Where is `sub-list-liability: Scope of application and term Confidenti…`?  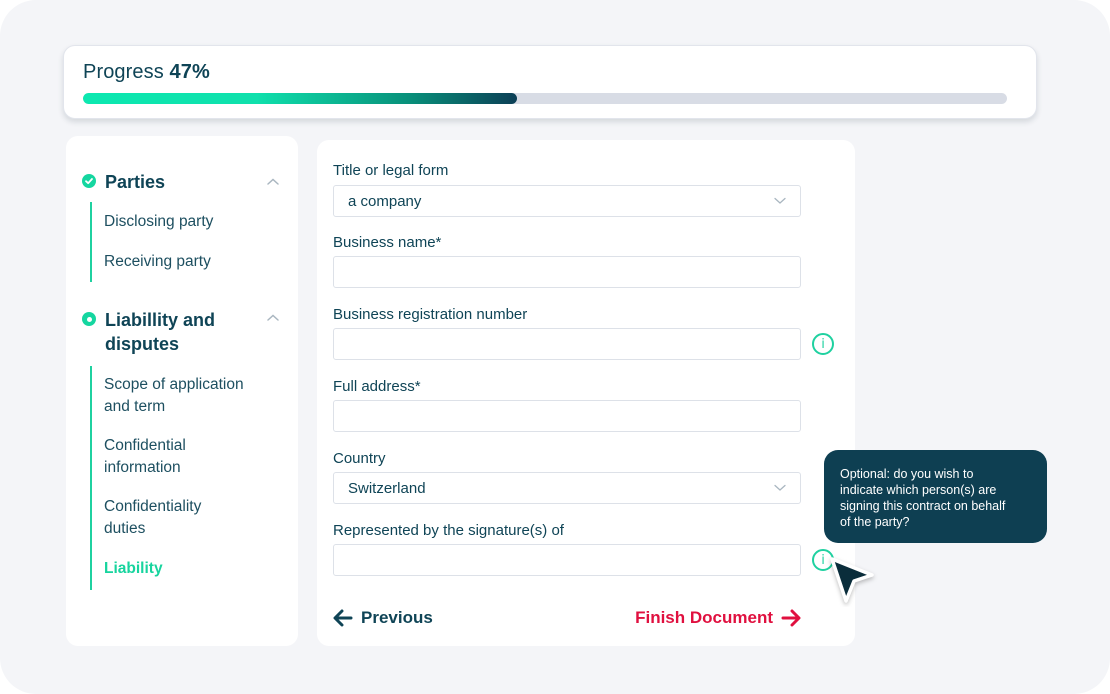
sub-list-liability: Scope of application and term Confidenti… is located at coordinates (167, 478).